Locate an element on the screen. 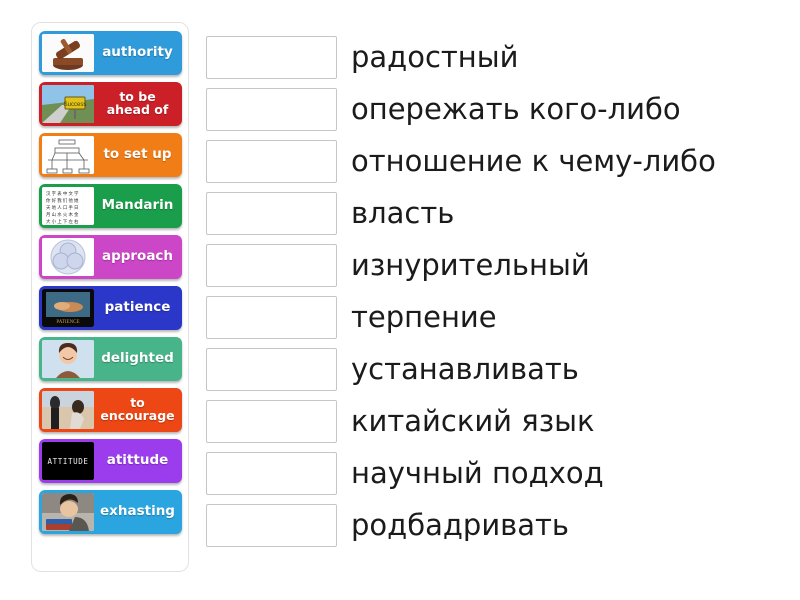  definition-text: научный подход is located at coordinates (477, 472).